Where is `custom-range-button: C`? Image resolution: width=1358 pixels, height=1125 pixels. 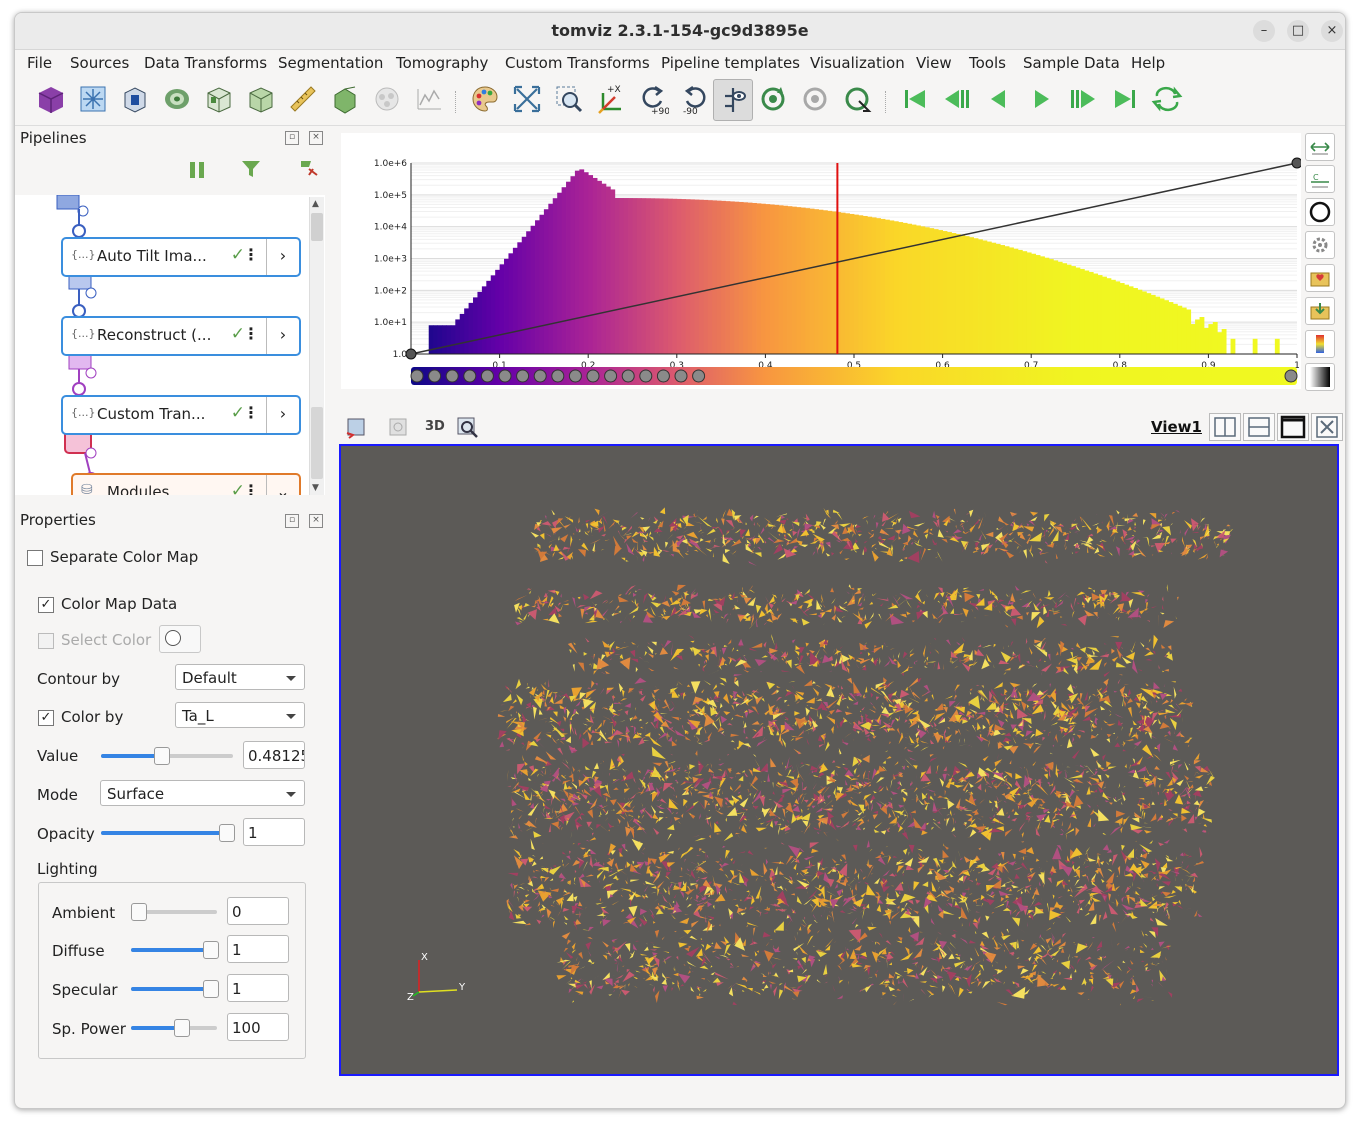 custom-range-button: C is located at coordinates (1320, 179).